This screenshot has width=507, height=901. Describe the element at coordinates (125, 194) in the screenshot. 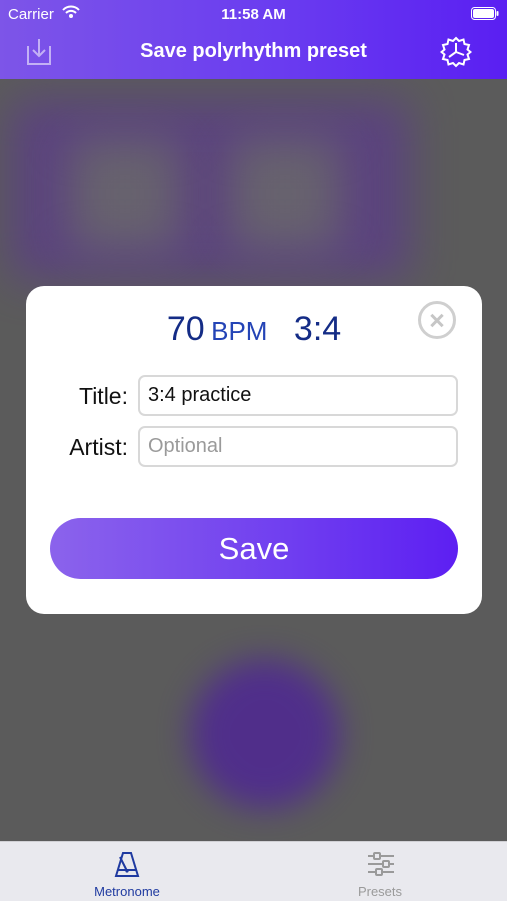

I see `blurred-block-left` at that location.